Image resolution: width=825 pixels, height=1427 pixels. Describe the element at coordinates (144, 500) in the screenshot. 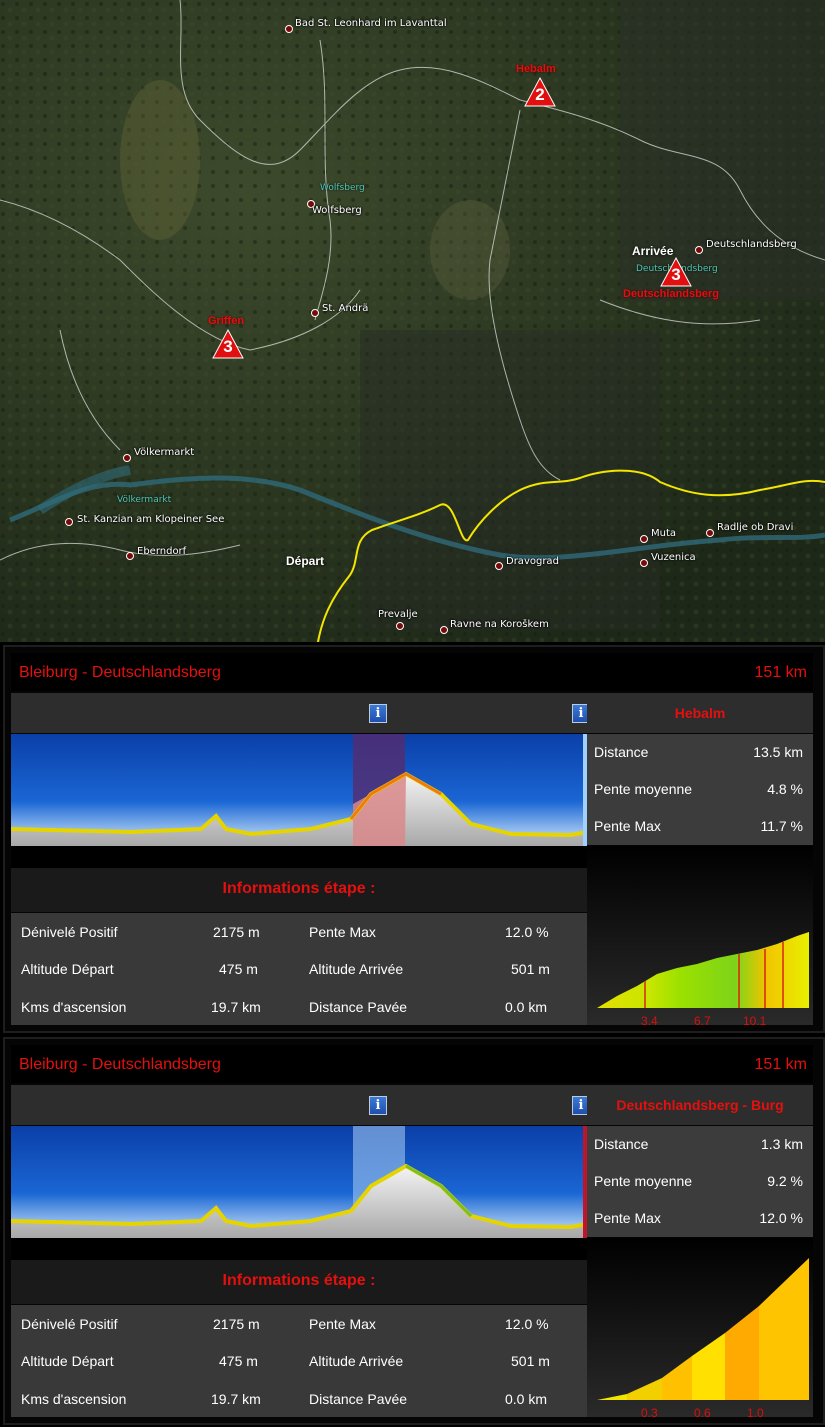

I see `water-label: Völkermarkt` at that location.